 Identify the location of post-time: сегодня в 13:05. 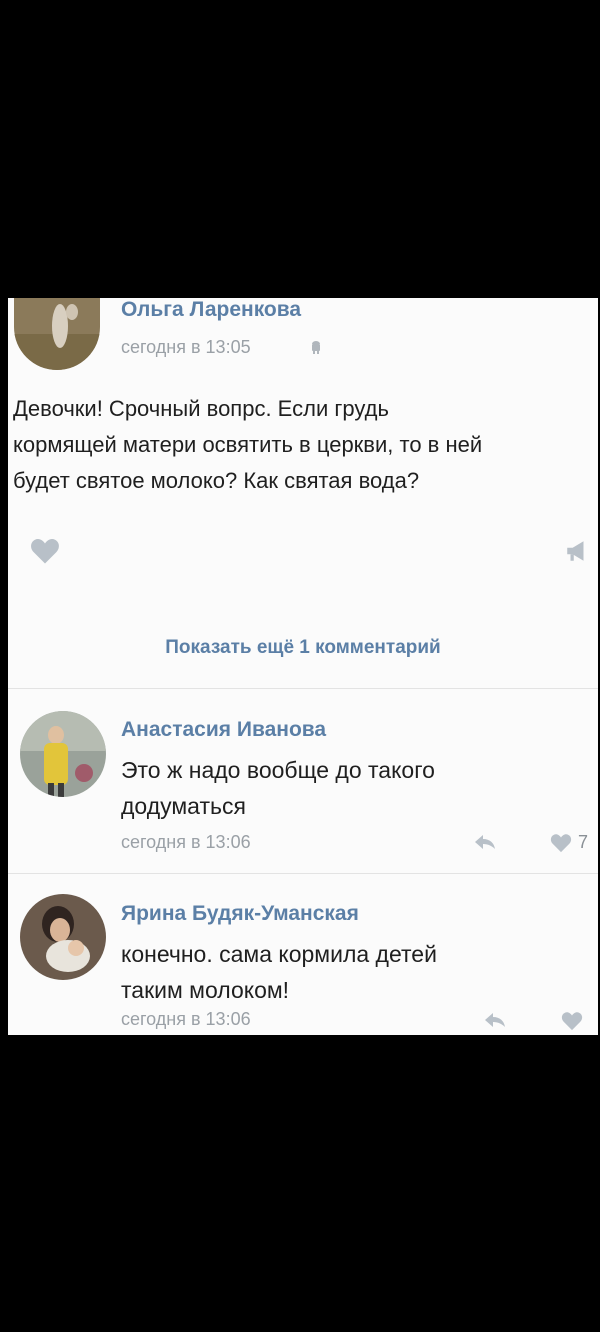
(186, 347).